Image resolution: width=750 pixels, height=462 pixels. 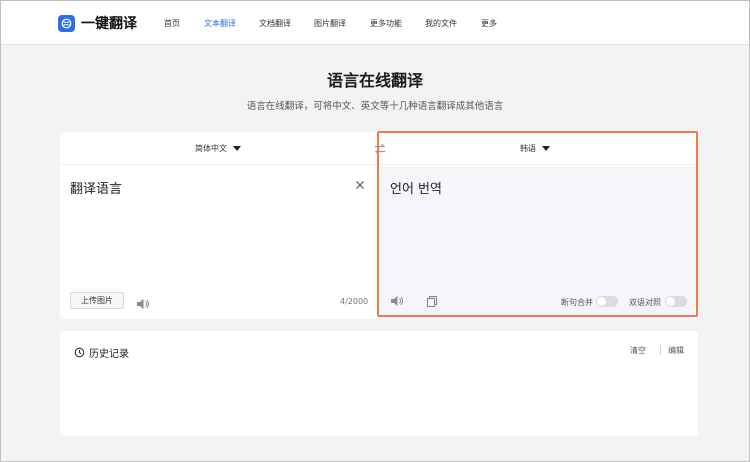 I want to click on brand-logo: 一键翻译, so click(x=97, y=23).